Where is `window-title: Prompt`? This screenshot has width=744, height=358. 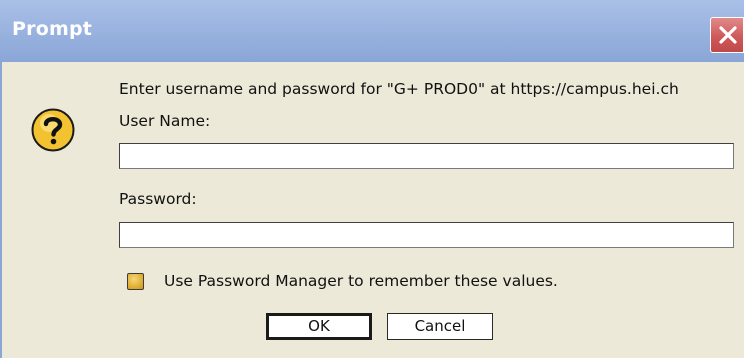
window-title: Prompt is located at coordinates (52, 29).